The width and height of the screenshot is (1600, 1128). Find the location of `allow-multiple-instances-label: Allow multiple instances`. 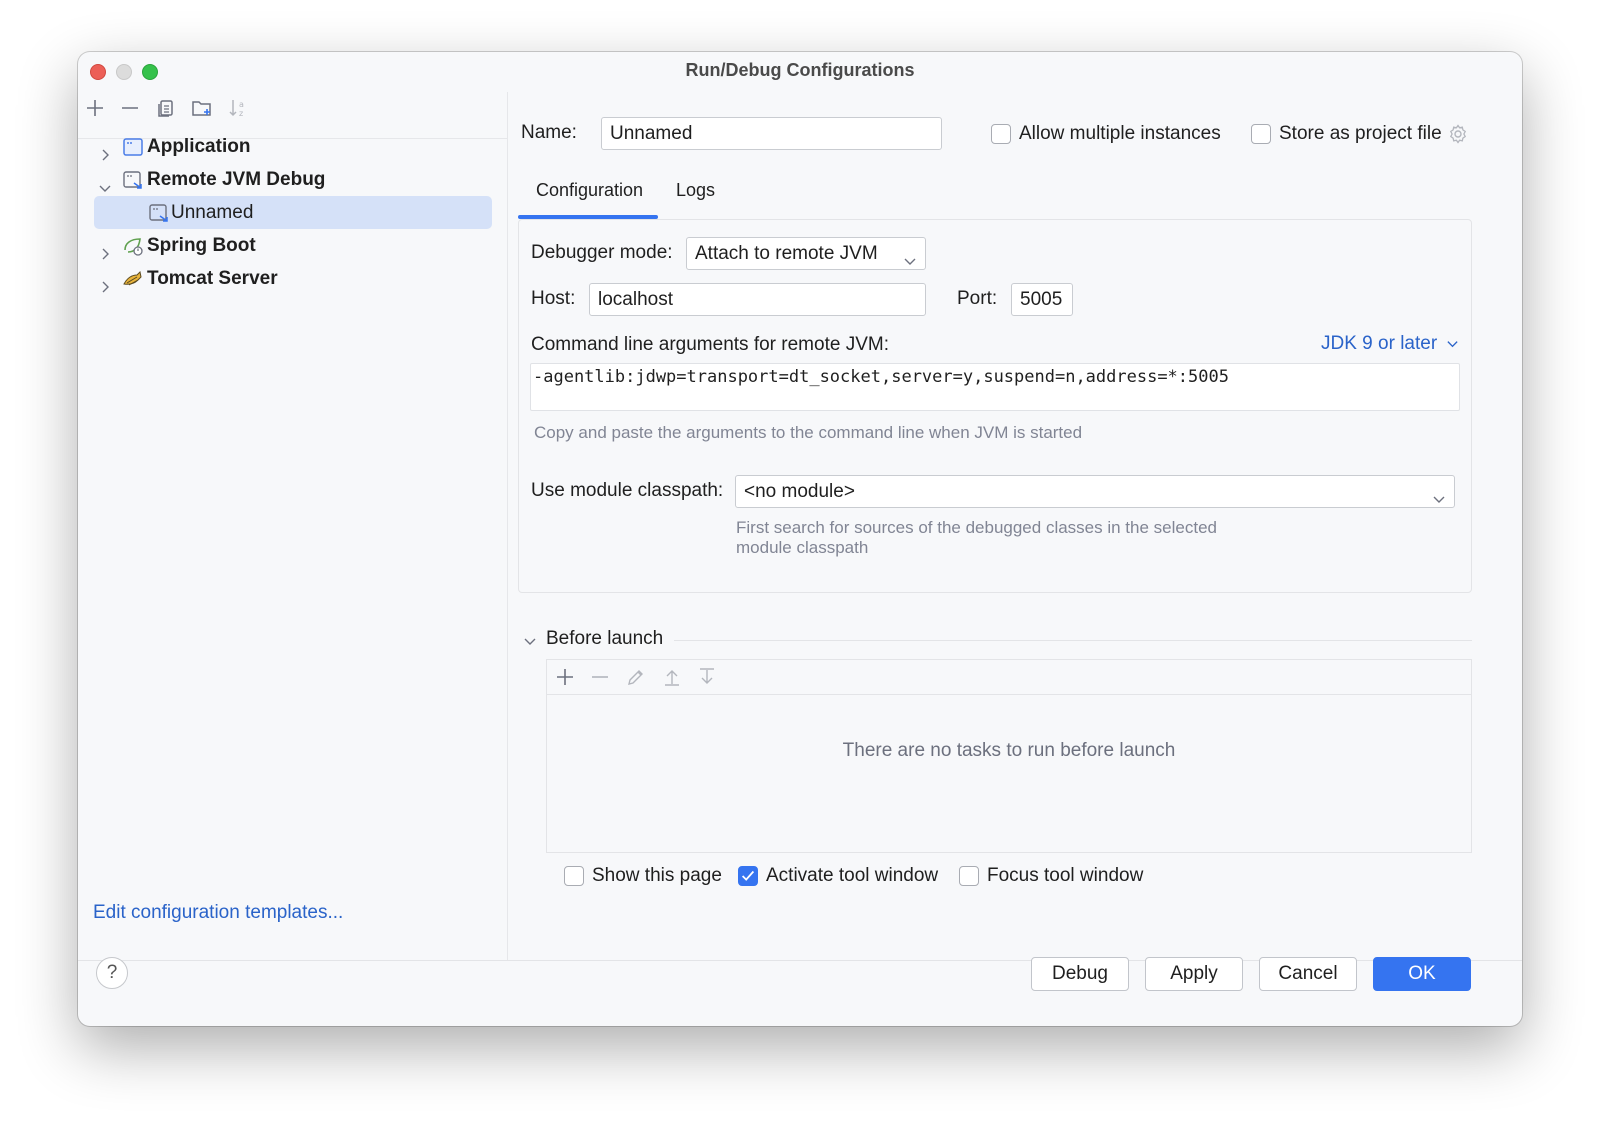

allow-multiple-instances-label: Allow multiple instances is located at coordinates (1120, 133).